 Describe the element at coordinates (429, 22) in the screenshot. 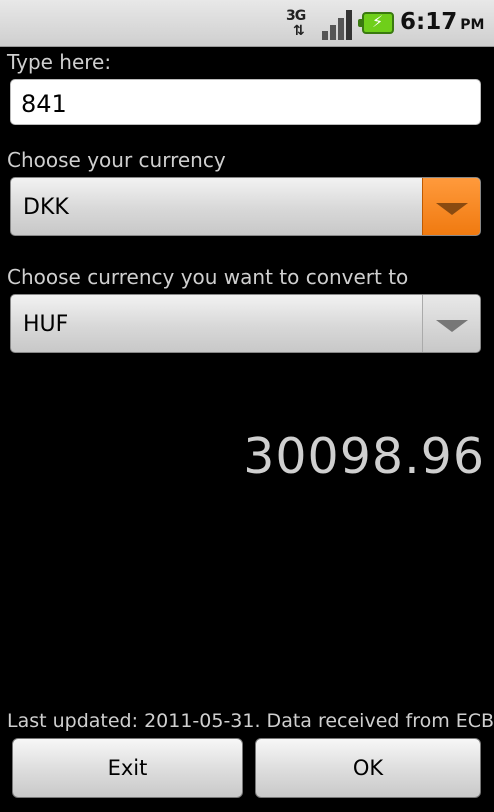

I see `clock-time: 6:17` at that location.